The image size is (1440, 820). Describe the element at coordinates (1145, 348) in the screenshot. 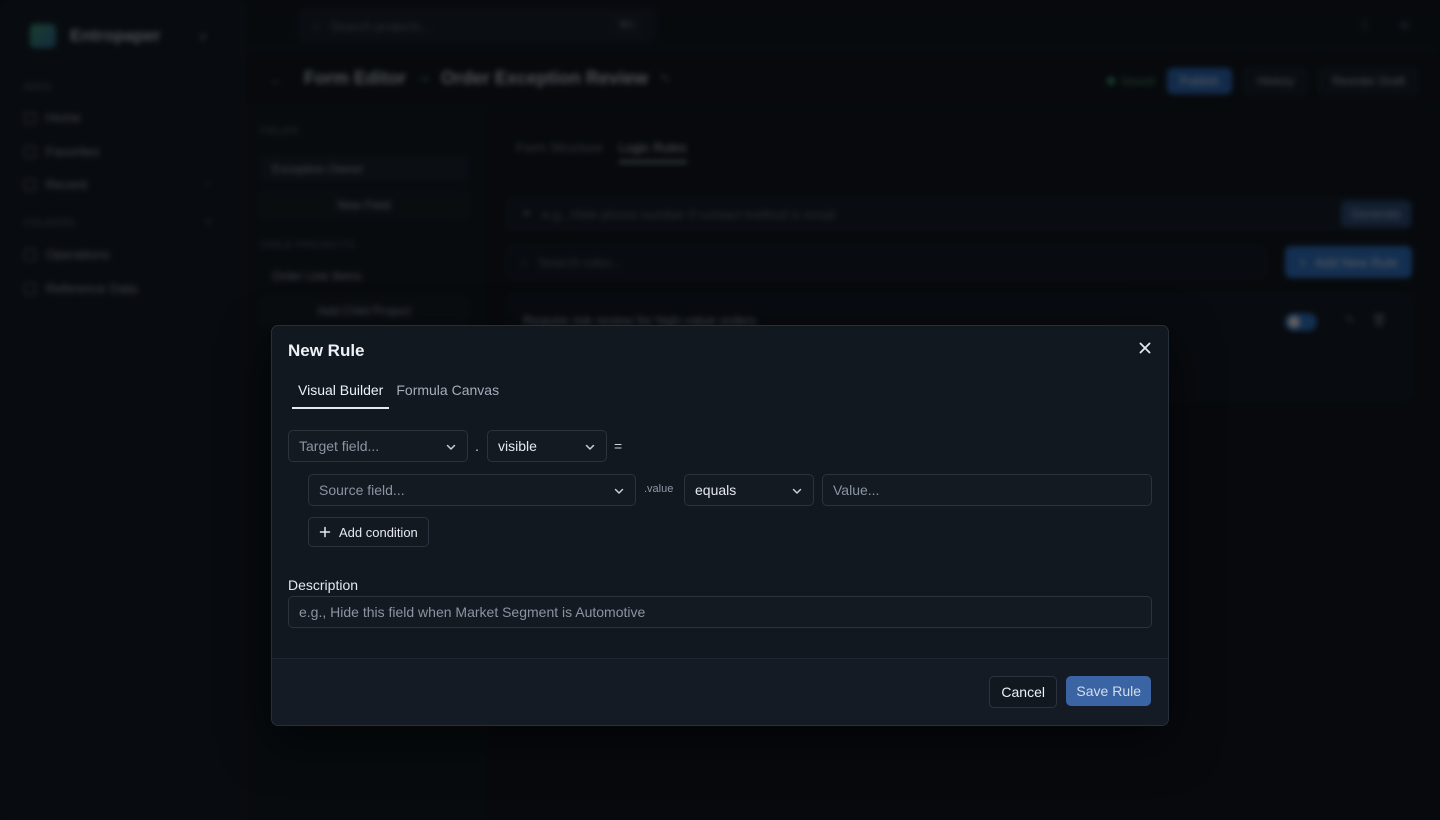

I see `close-icon` at that location.